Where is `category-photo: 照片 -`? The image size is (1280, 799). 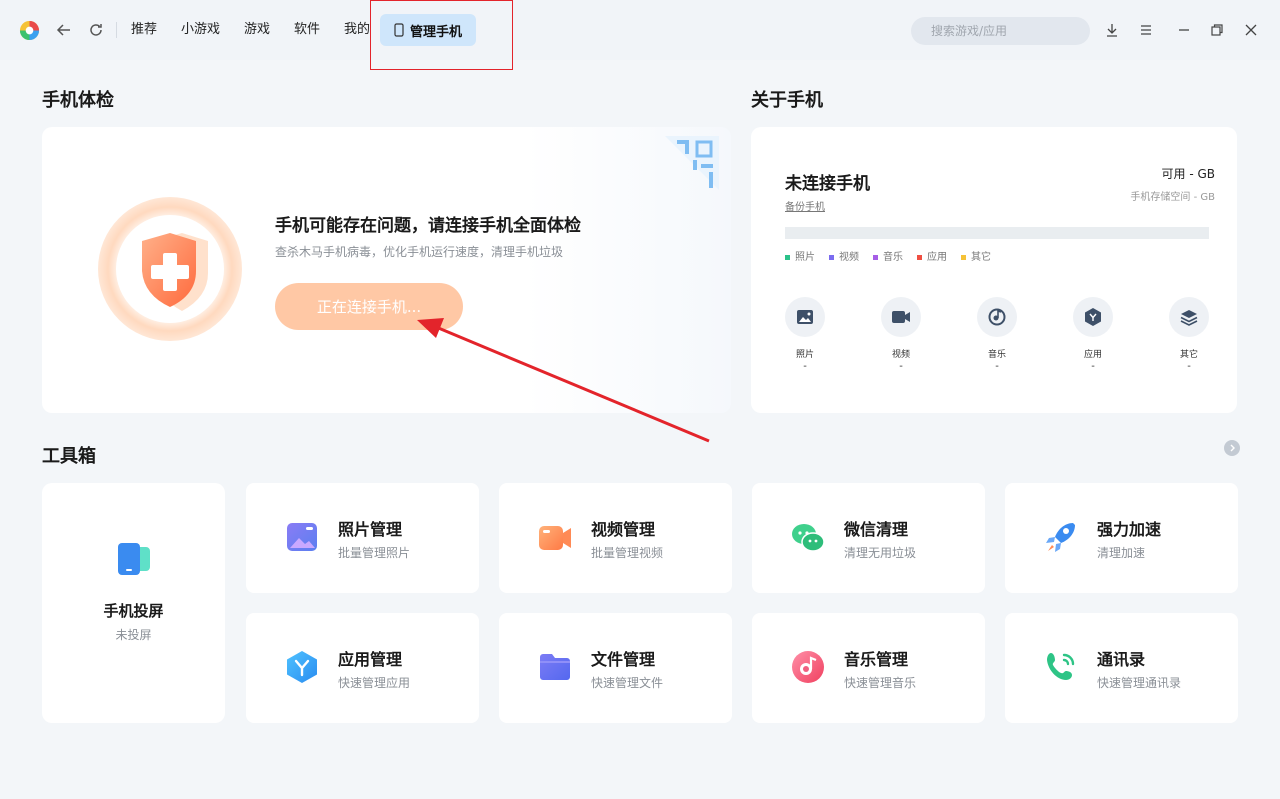
category-photo: 照片 - is located at coordinates (805, 334).